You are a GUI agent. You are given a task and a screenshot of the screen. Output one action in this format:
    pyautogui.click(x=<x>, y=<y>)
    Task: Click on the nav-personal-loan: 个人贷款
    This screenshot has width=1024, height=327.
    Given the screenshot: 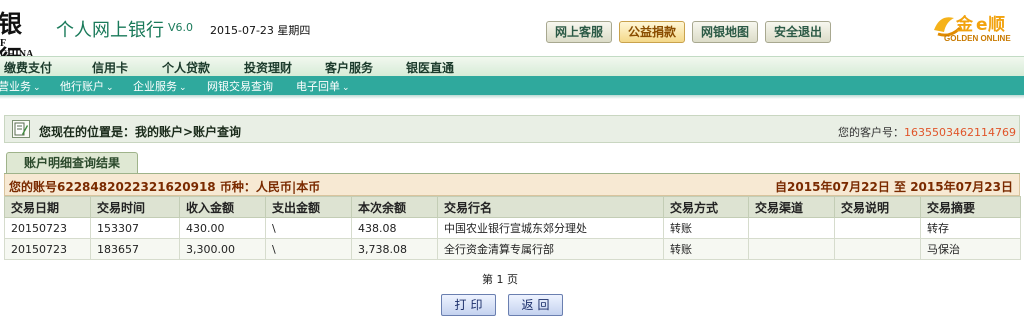 What is the action you would take?
    pyautogui.click(x=186, y=67)
    